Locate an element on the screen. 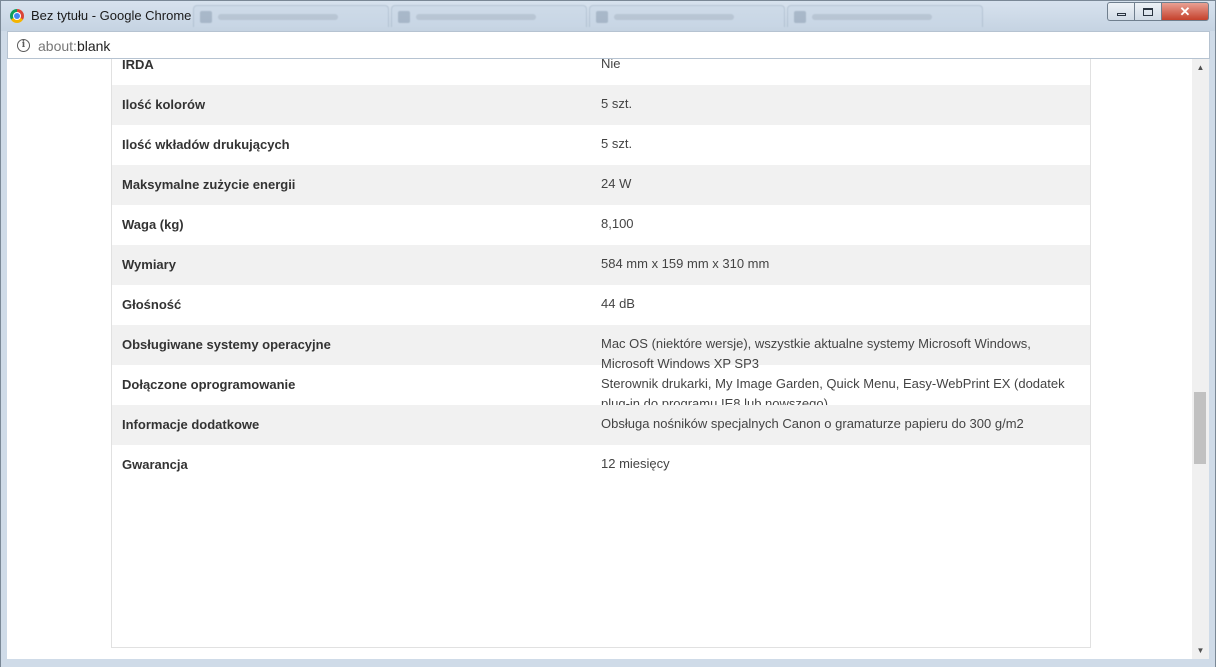 The width and height of the screenshot is (1216, 667). minimize-button is located at coordinates (1120, 11).